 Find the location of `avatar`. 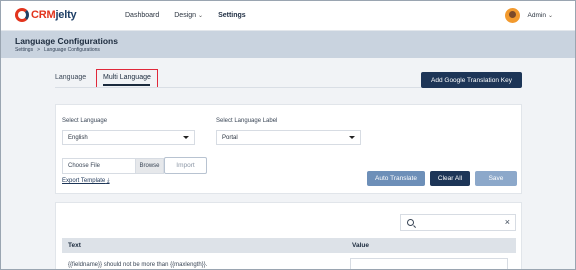

avatar is located at coordinates (512, 15).